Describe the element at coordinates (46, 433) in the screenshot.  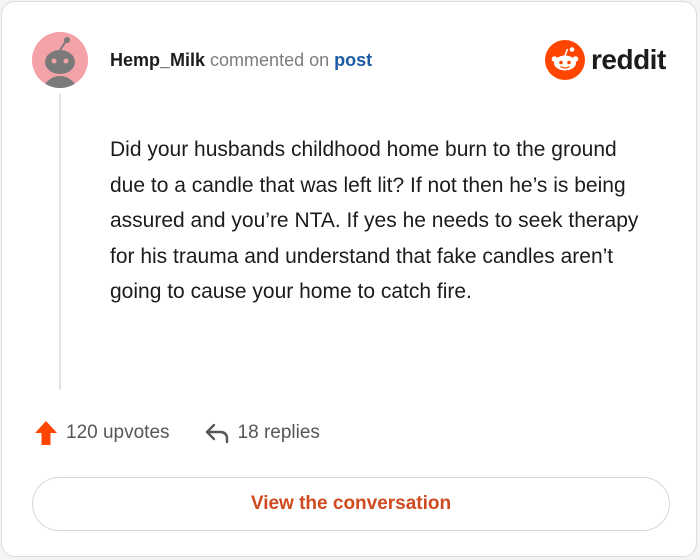
I see `upvote-arrow-icon` at that location.